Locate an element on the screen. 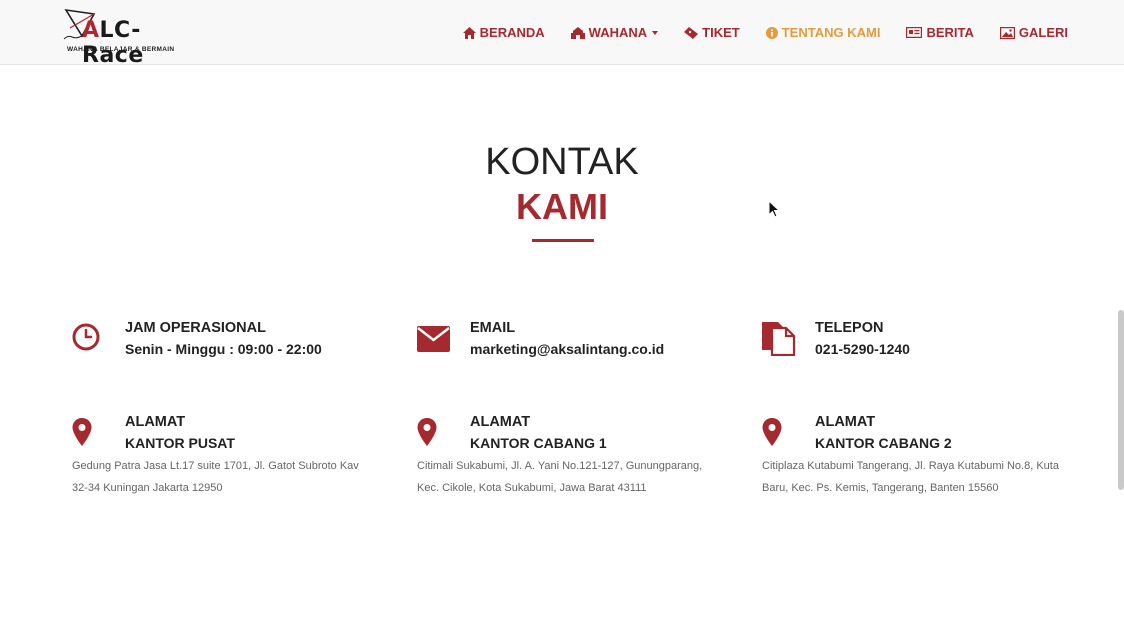  nav-beranda: BERANDA is located at coordinates (503, 32).